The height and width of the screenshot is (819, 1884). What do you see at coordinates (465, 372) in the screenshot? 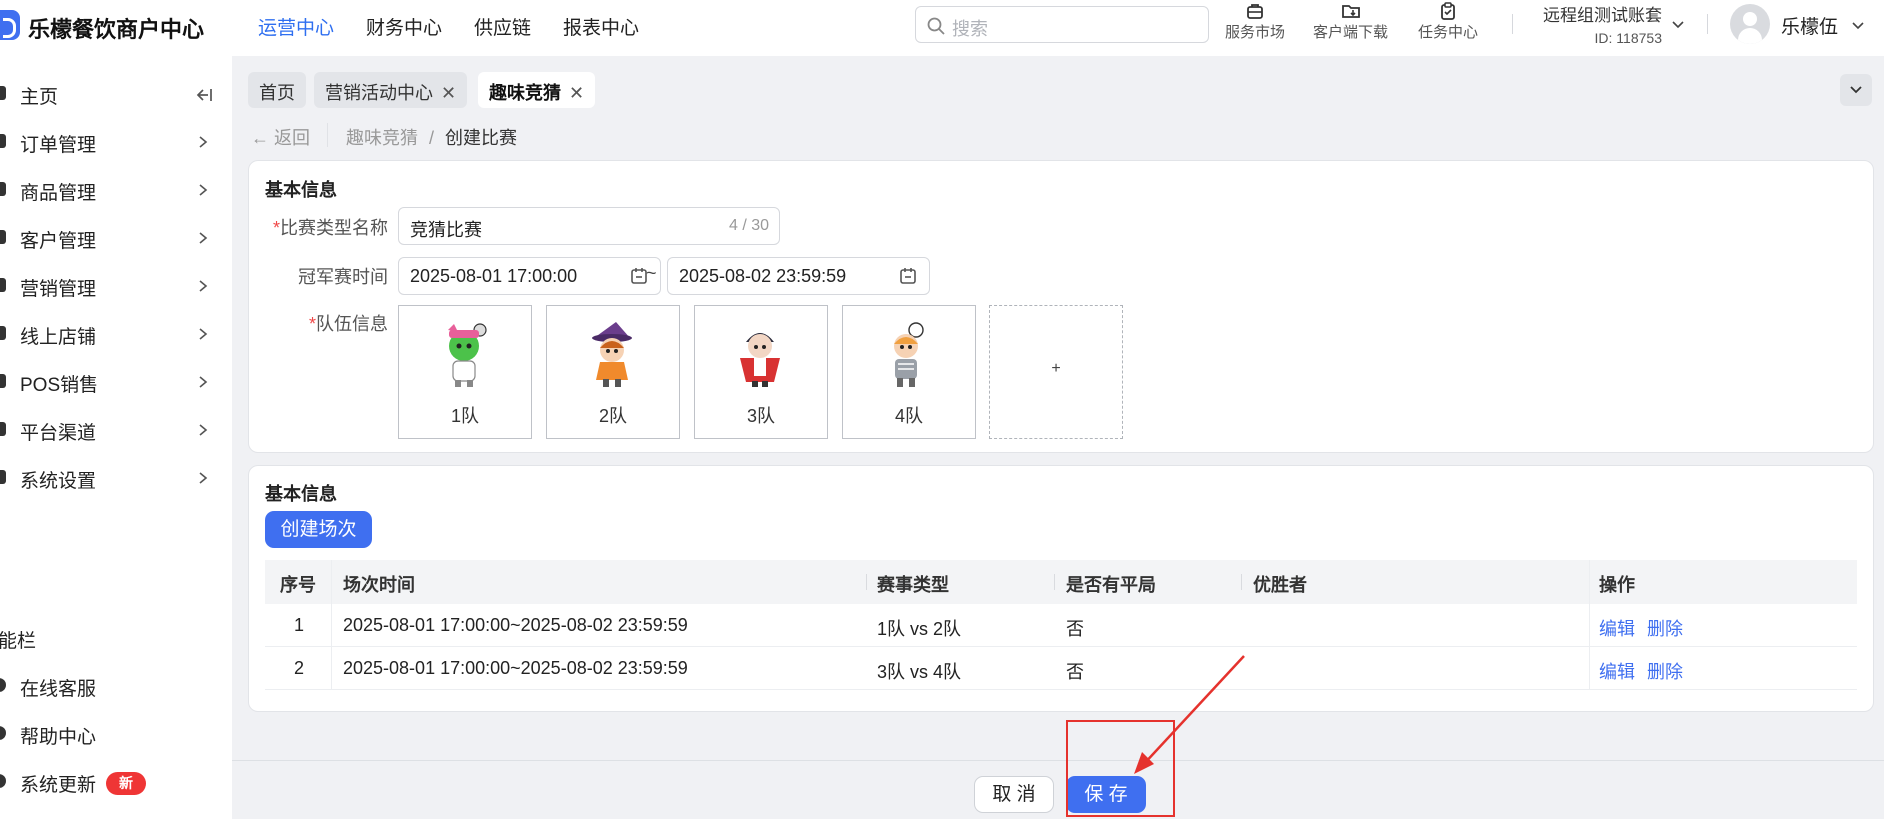
I see `team-card: 1队` at bounding box center [465, 372].